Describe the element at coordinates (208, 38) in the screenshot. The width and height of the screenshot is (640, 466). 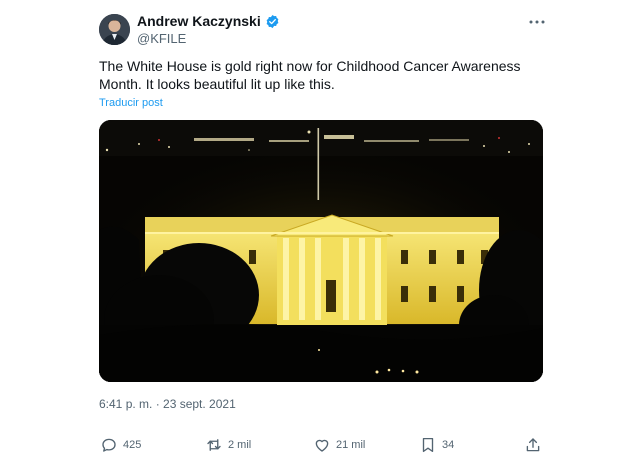
I see `author-handle: @KFILE` at that location.